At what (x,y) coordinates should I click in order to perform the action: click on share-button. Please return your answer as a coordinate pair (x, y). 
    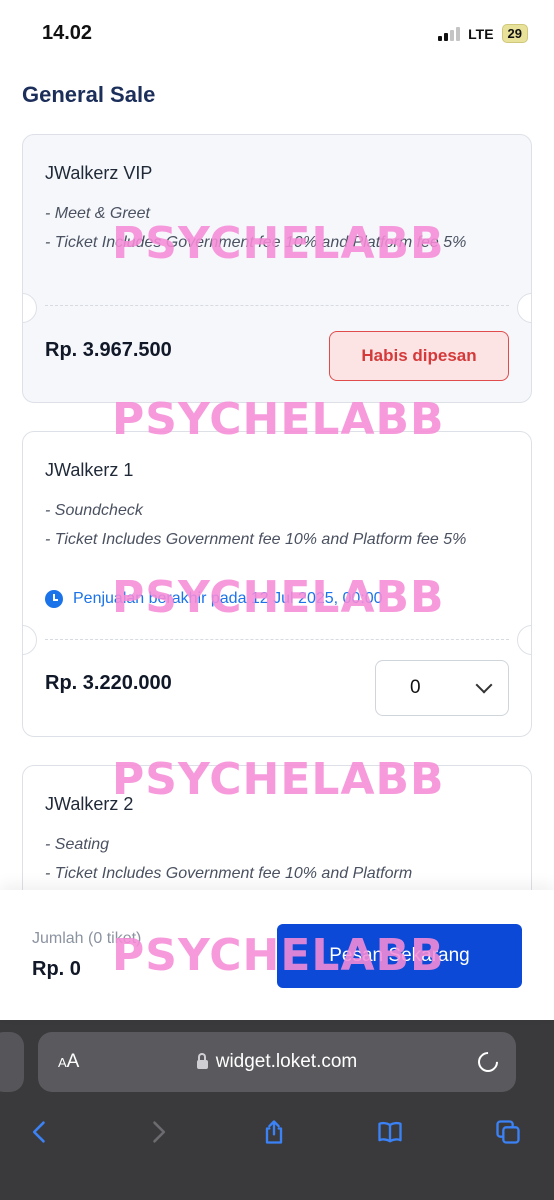
    Looking at the image, I should click on (274, 1132).